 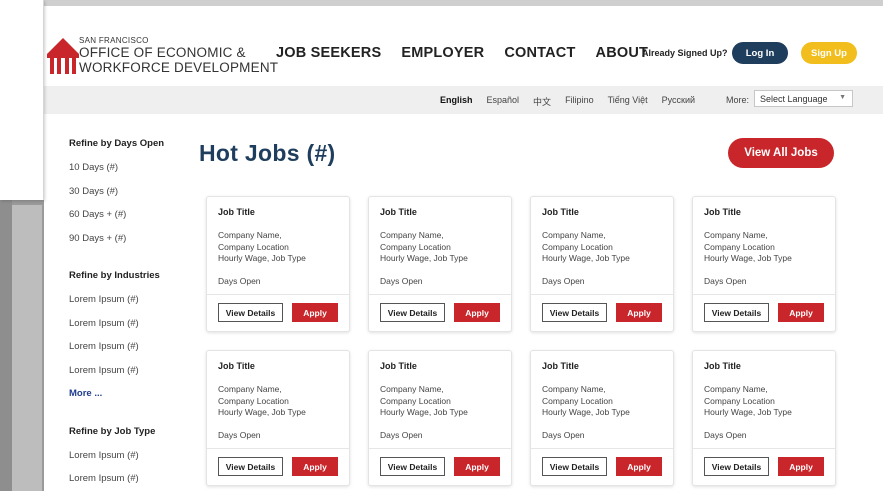 What do you see at coordinates (114, 275) in the screenshot?
I see `filter-heading-industries: Refine by Industries` at bounding box center [114, 275].